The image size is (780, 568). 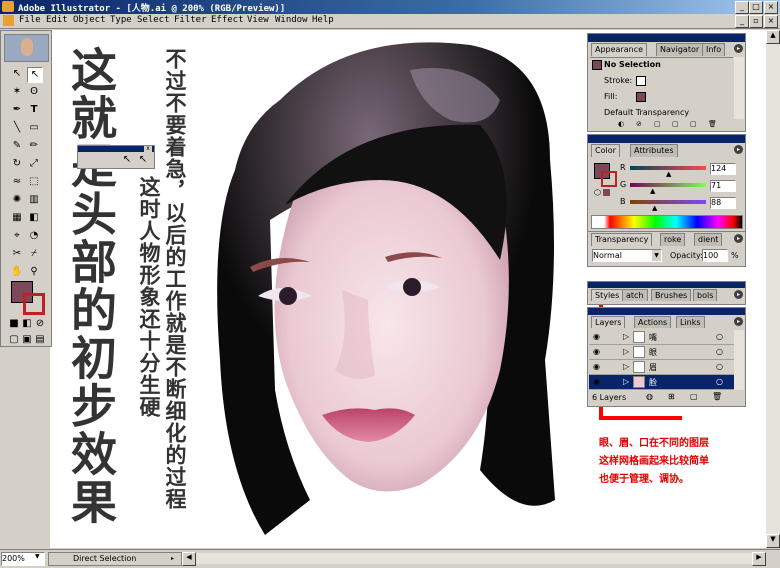 What do you see at coordinates (621, 124) in the screenshot?
I see `footer-icon-1: ◐` at bounding box center [621, 124].